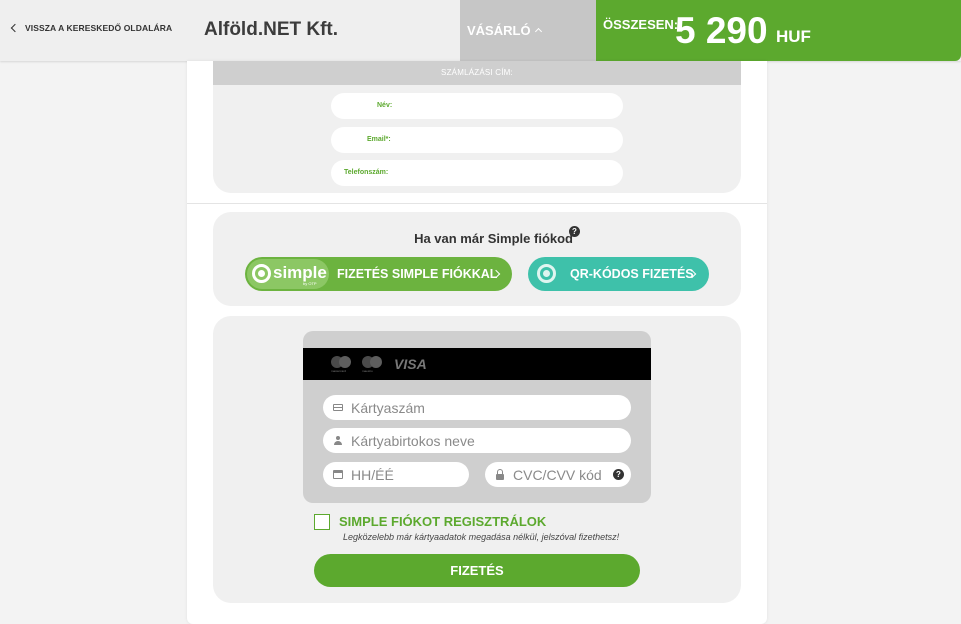 The width and height of the screenshot is (961, 624). Describe the element at coordinates (417, 274) in the screenshot. I see `pay-with-simple-label: FIZETÉS SIMPLE FIÓKKAL` at that location.